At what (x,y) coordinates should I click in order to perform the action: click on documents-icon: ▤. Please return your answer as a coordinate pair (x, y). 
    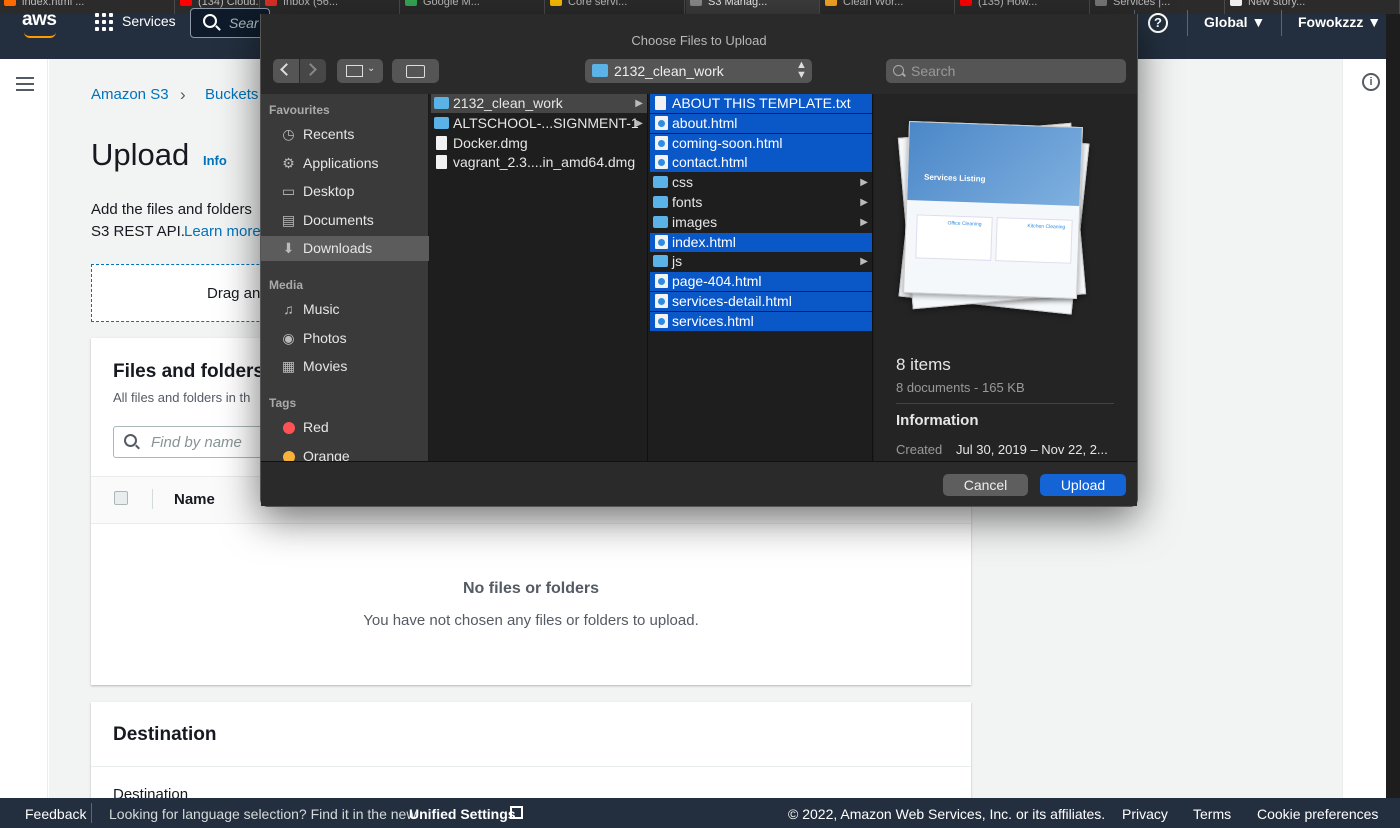
    Looking at the image, I should click on (288, 219).